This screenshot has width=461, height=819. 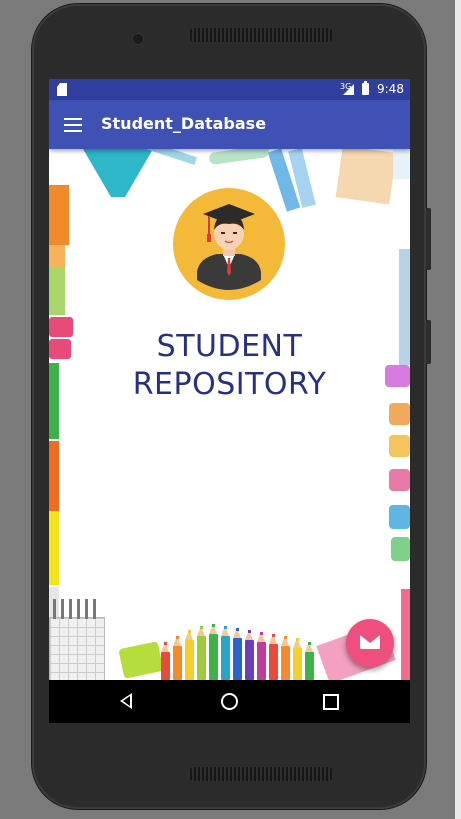 What do you see at coordinates (365, 88) in the screenshot?
I see `battery-icon` at bounding box center [365, 88].